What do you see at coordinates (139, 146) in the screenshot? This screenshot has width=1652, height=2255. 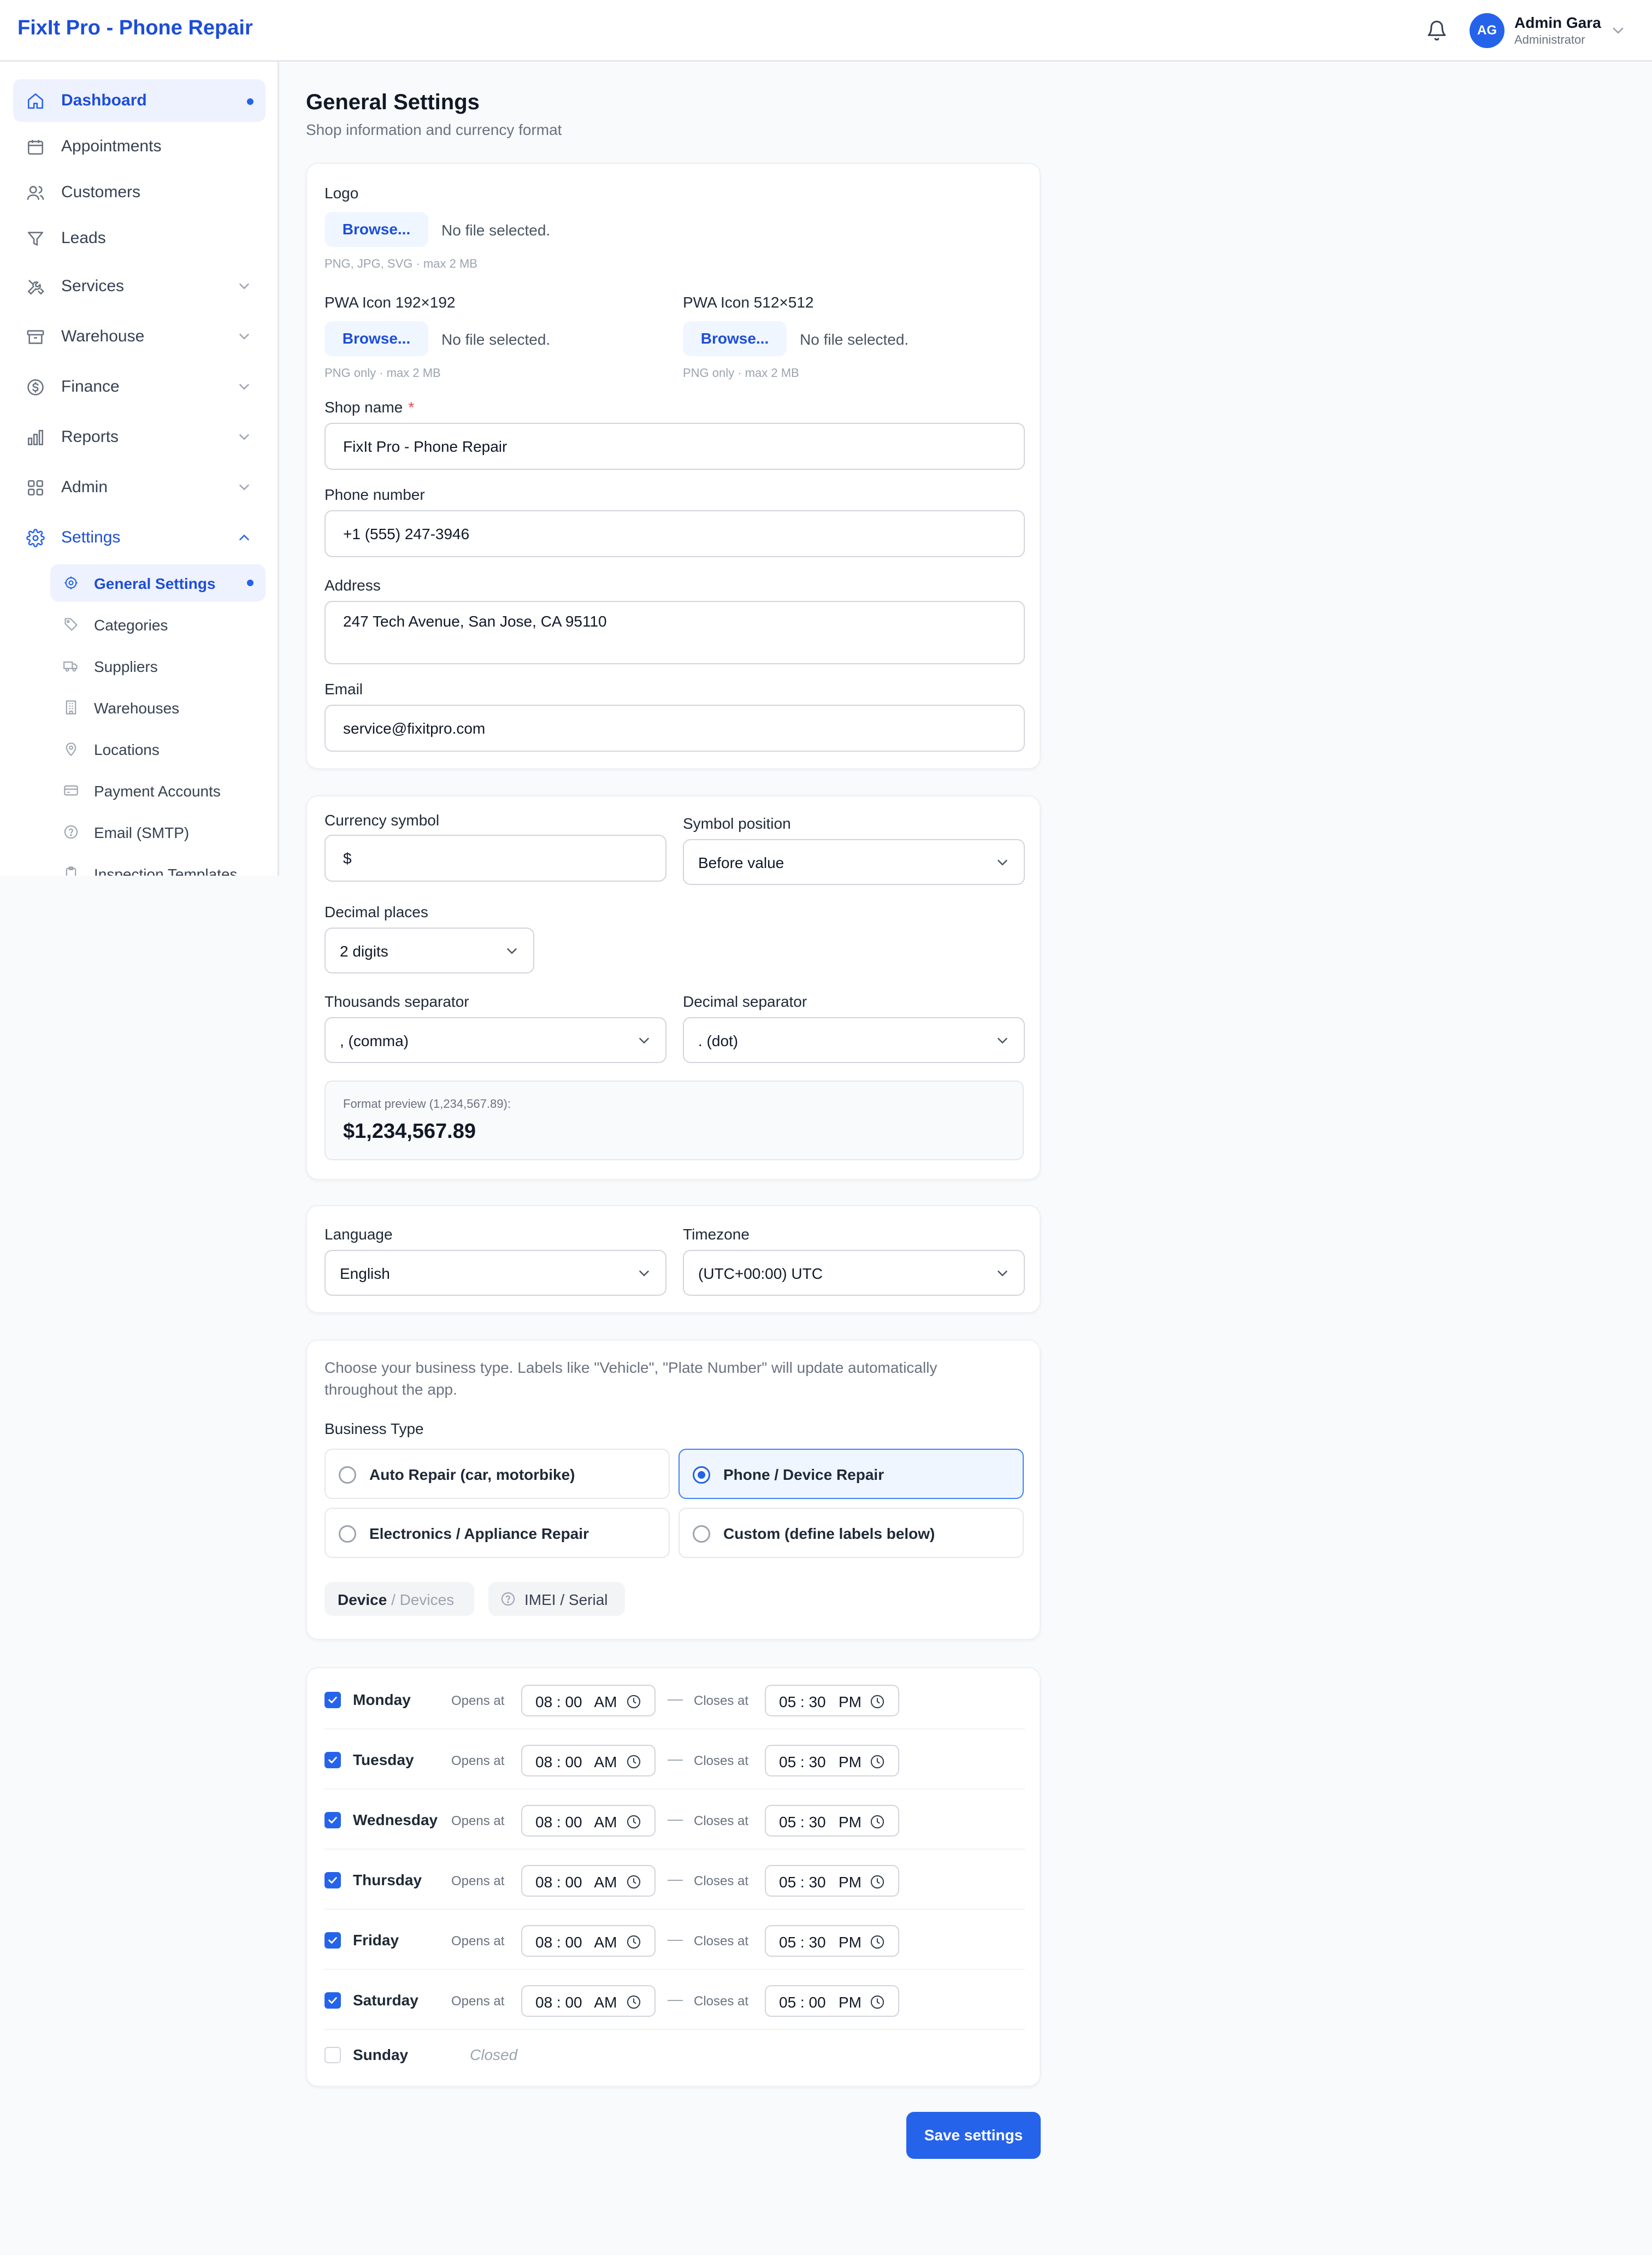 I see `sidebar-item-appointments: Appointments` at bounding box center [139, 146].